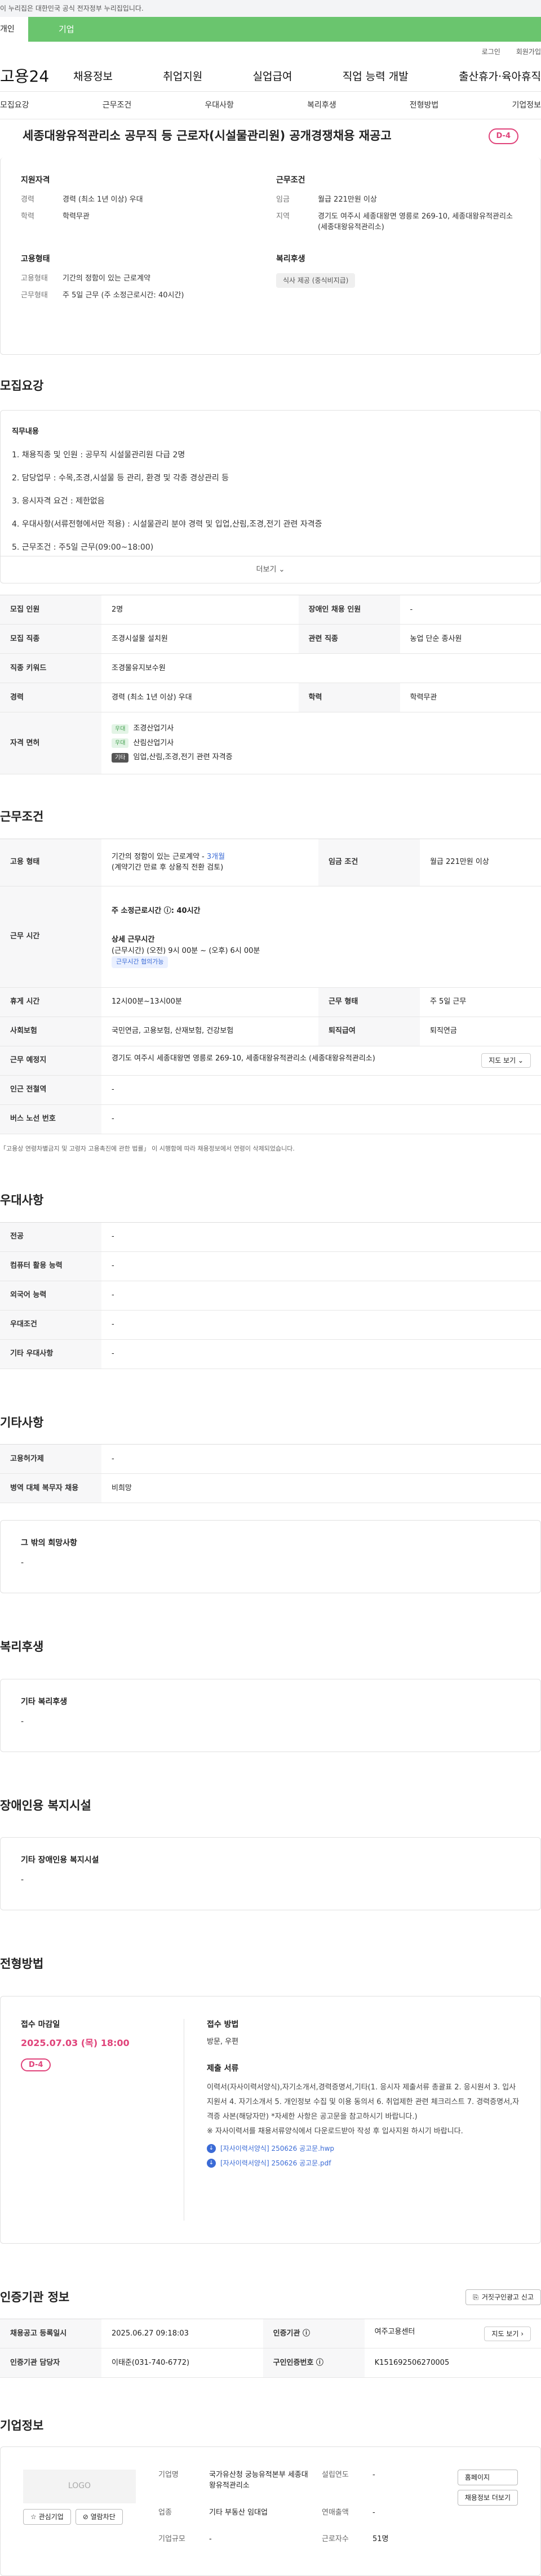 This screenshot has height=2576, width=541. I want to click on value: 2명, so click(200, 610).